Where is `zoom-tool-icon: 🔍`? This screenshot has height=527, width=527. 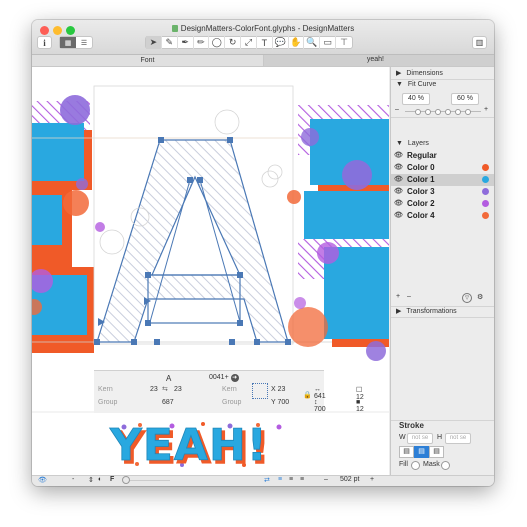 zoom-tool-icon: 🔍 is located at coordinates (312, 42).